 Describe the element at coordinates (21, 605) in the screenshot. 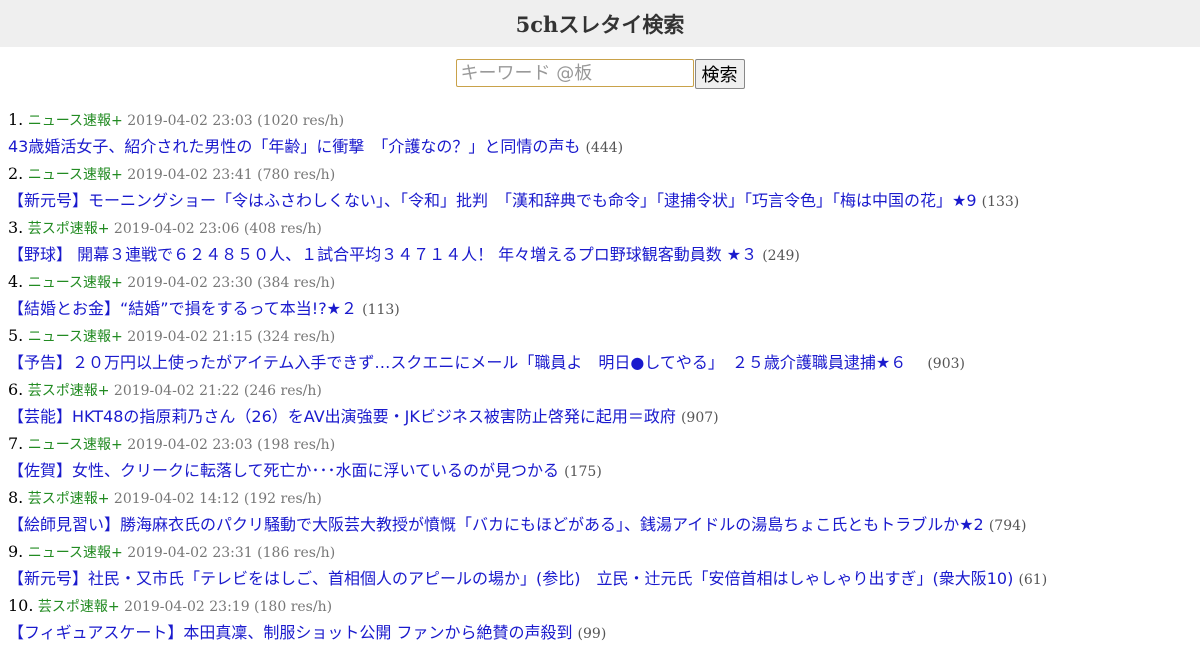

I see `result-rank: 10.` at that location.